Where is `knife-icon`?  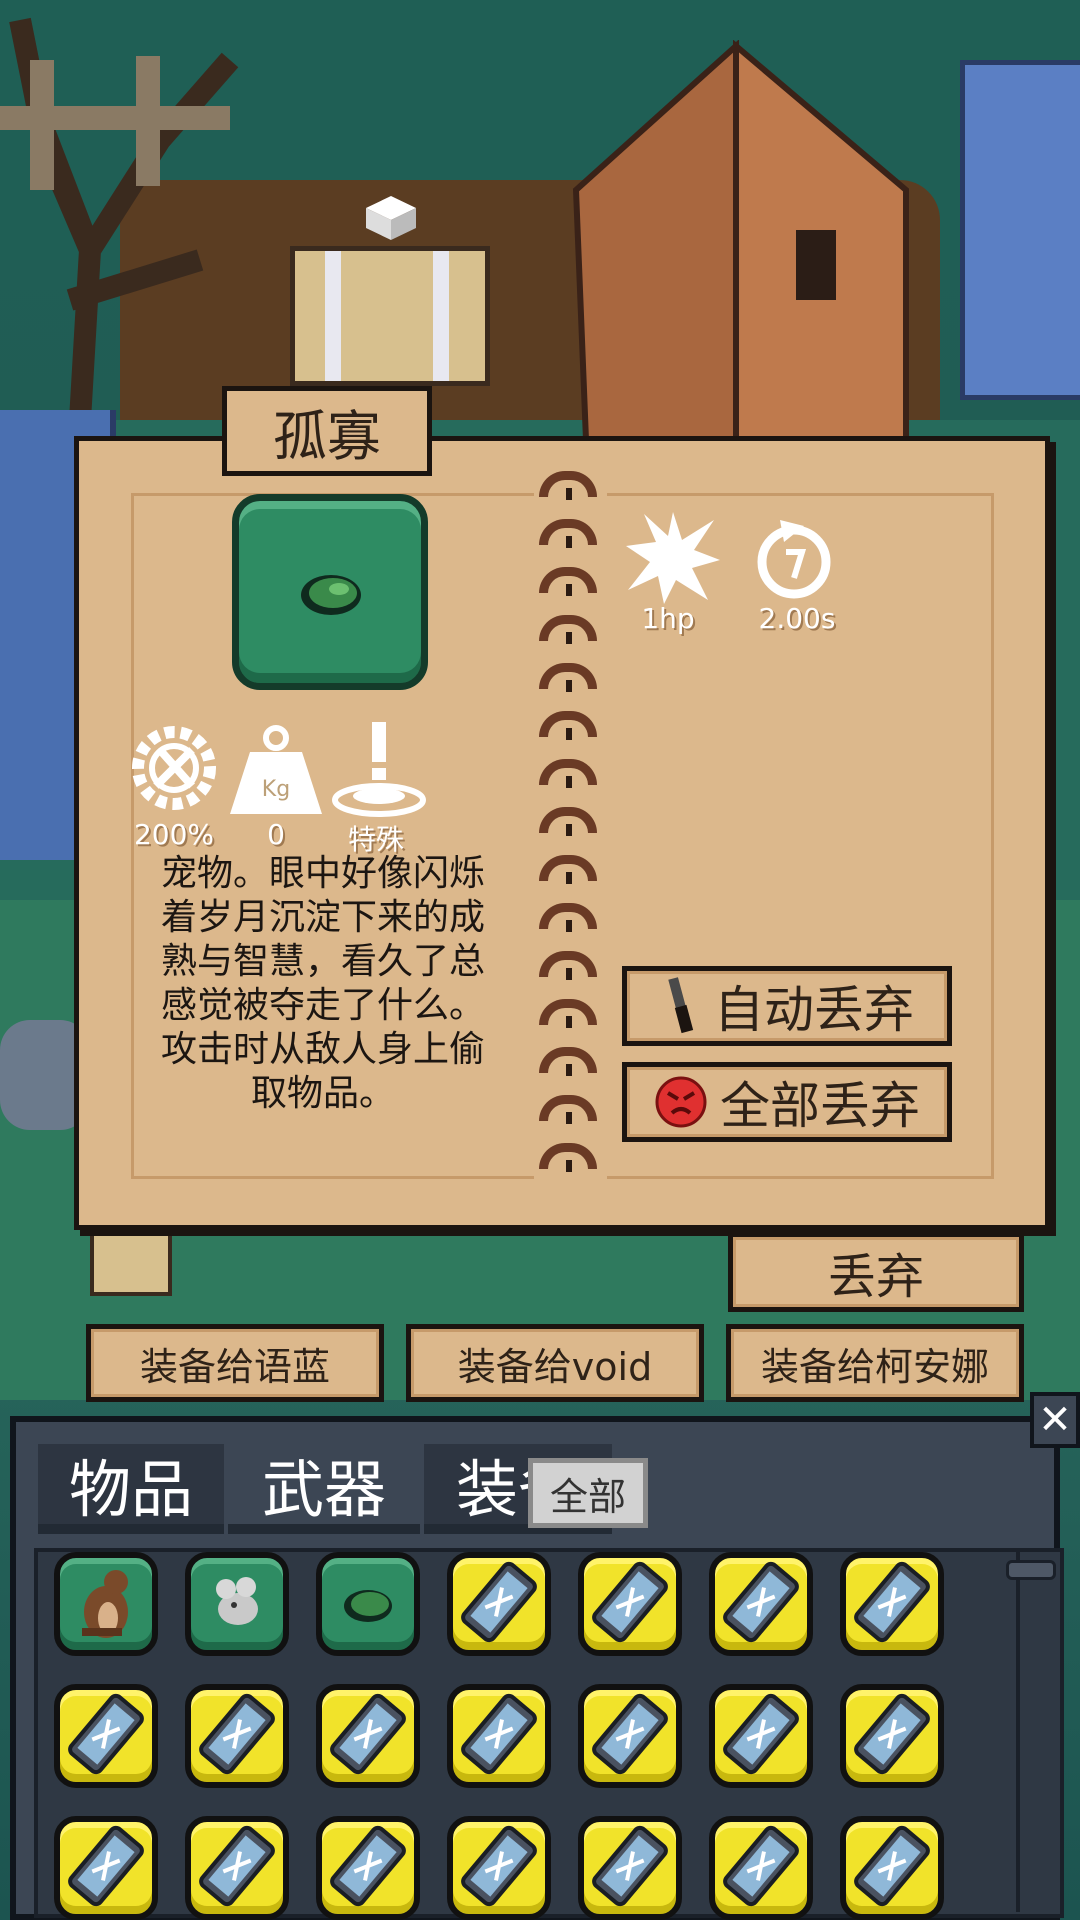 knife-icon is located at coordinates (681, 1005).